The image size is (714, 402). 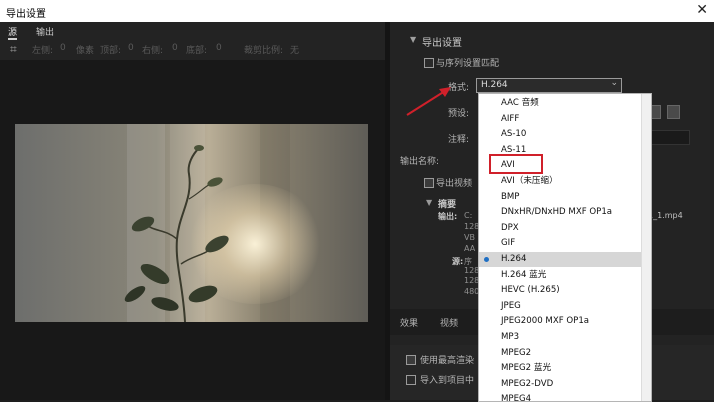 What do you see at coordinates (454, 184) in the screenshot?
I see `export-video-label: 导出视频` at bounding box center [454, 184].